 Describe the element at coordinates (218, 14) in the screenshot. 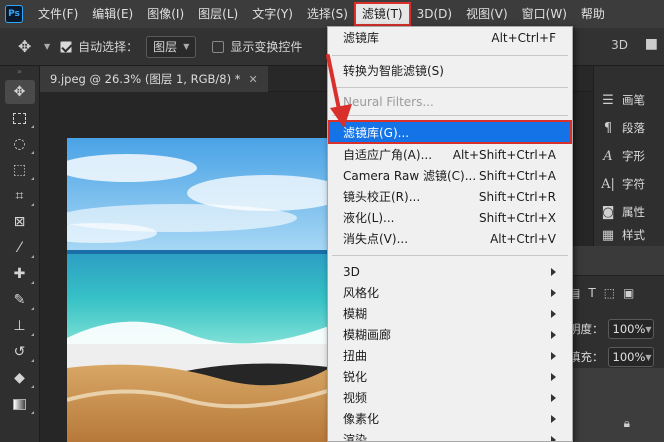

I see `menu-layer: 图层(L)` at that location.